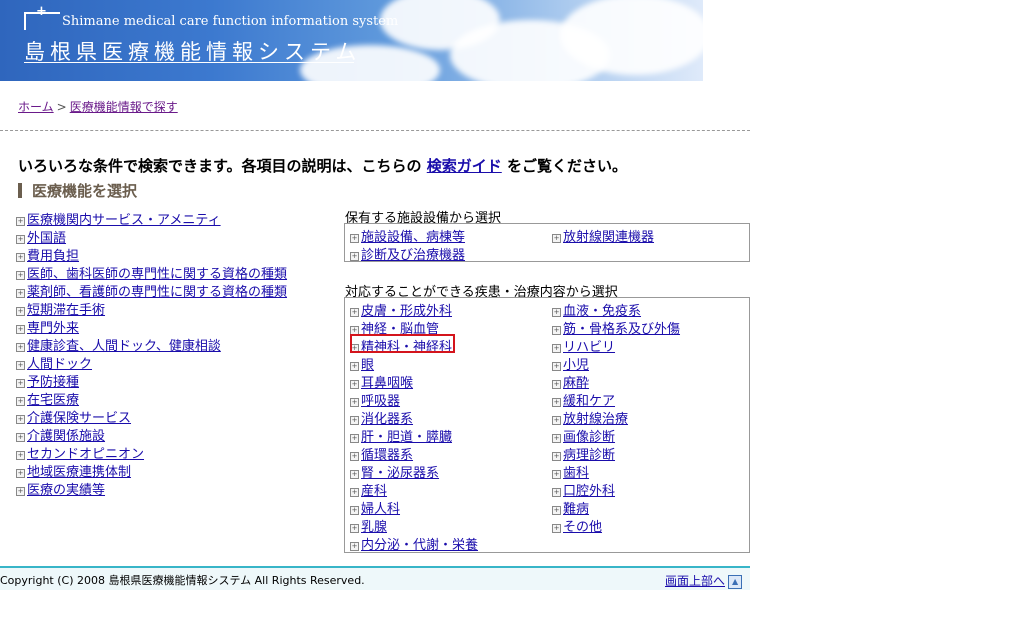 This screenshot has height=643, width=1024. I want to click on disease-item-link: 消化器系, so click(387, 419).